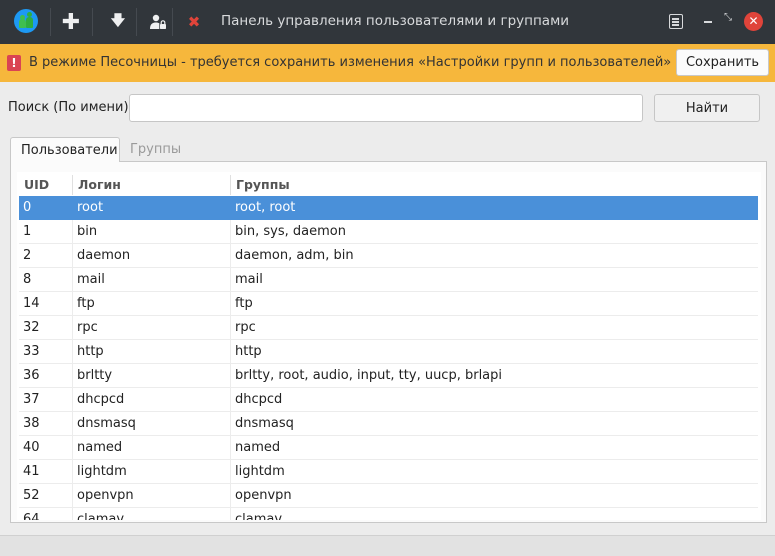 This screenshot has height=556, width=775. Describe the element at coordinates (31, 495) in the screenshot. I see `cell-uid: 52` at that location.